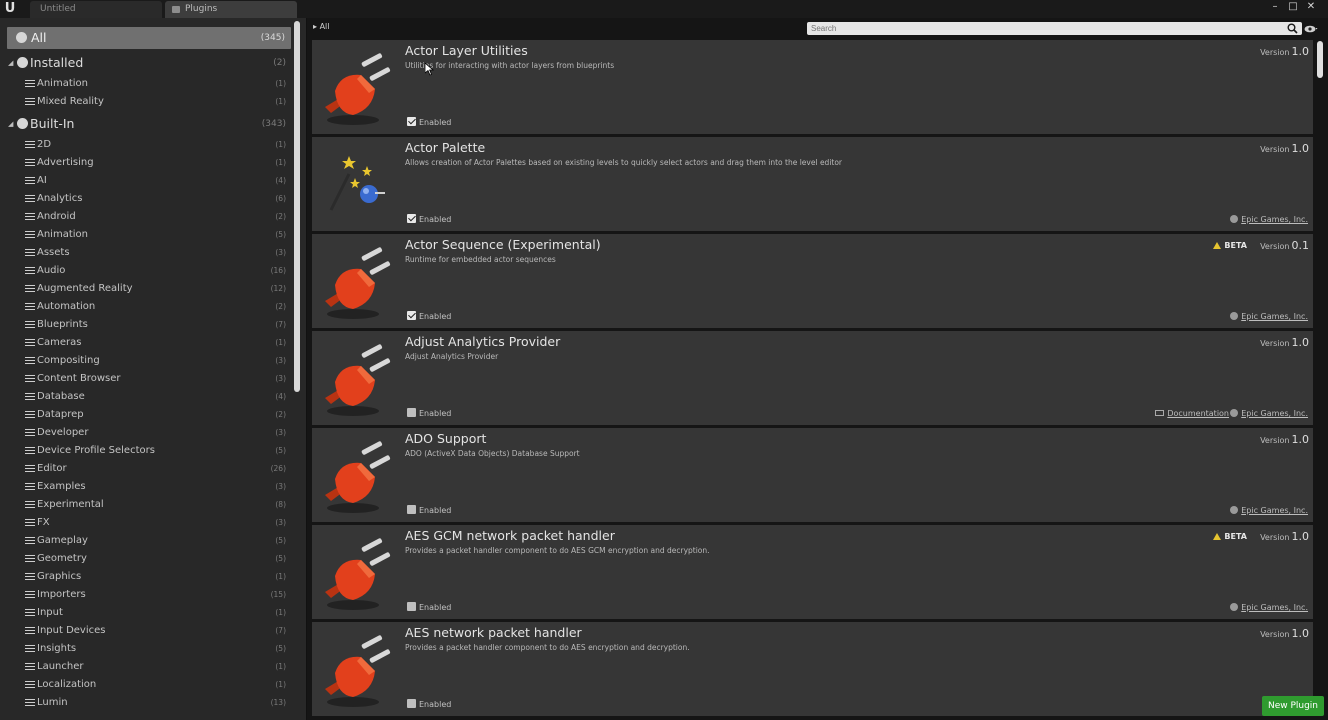  What do you see at coordinates (1300, 439) in the screenshot?
I see `version-number: 1.0` at bounding box center [1300, 439].